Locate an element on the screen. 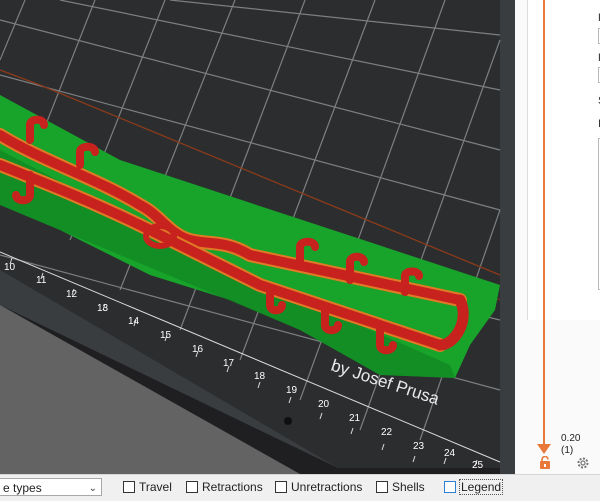  bed-hole is located at coordinates (288, 421).